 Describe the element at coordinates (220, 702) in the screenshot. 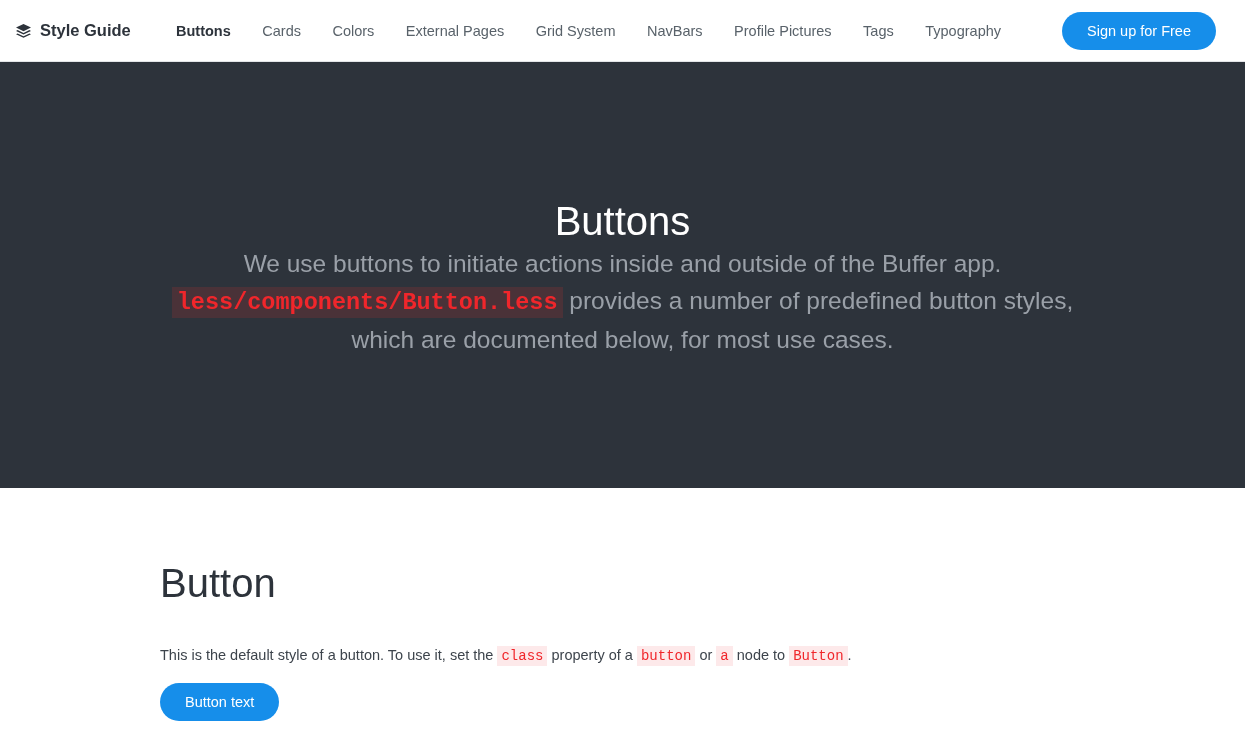

I see `example-button: Button text` at that location.